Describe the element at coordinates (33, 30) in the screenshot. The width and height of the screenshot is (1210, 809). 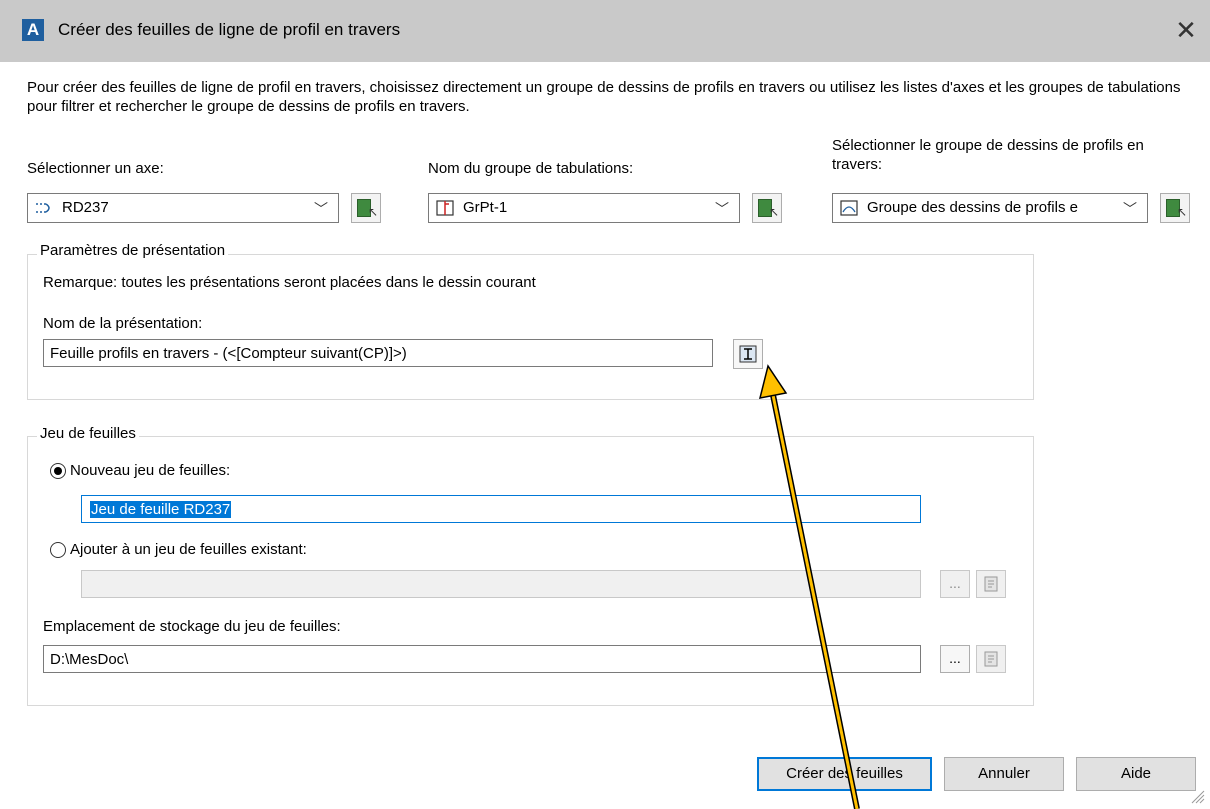
I see `civil3d-app-icon: A` at that location.